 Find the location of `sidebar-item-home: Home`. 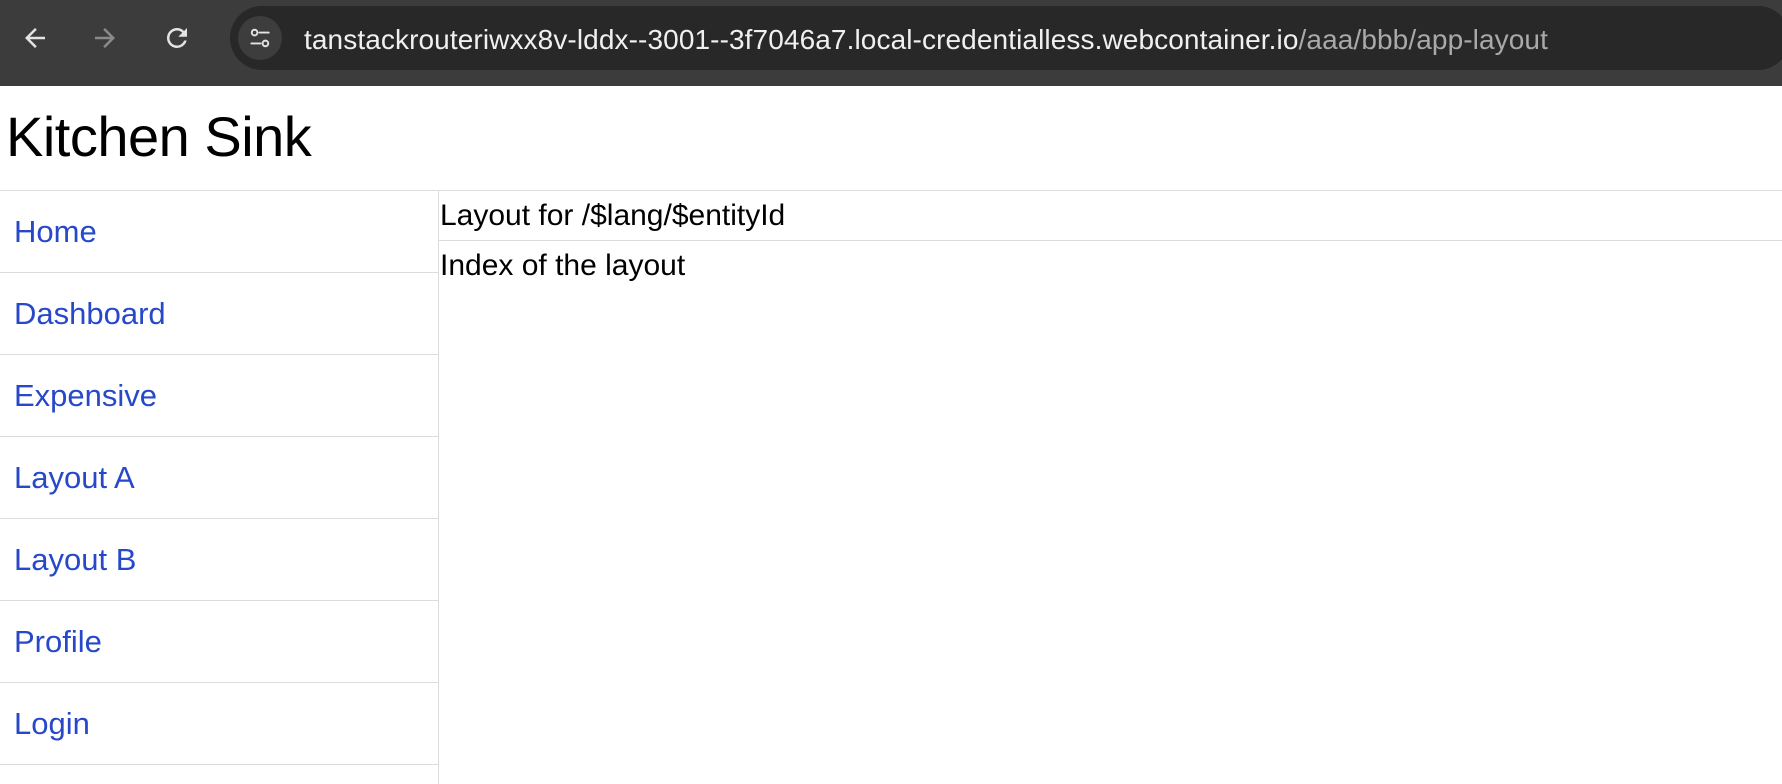

sidebar-item-home: Home is located at coordinates (219, 232).